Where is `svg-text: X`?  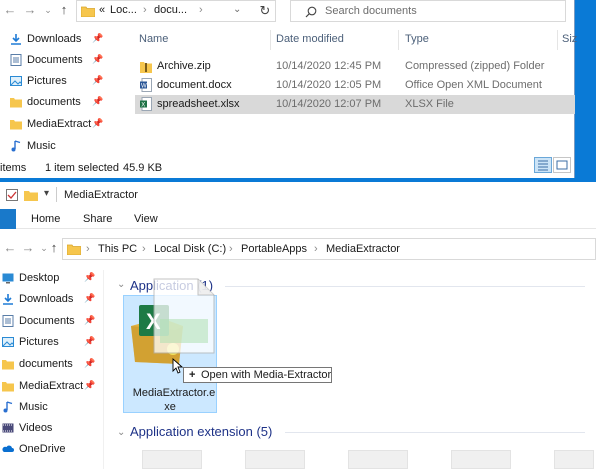
svg-text: X is located at coordinates (143, 106).